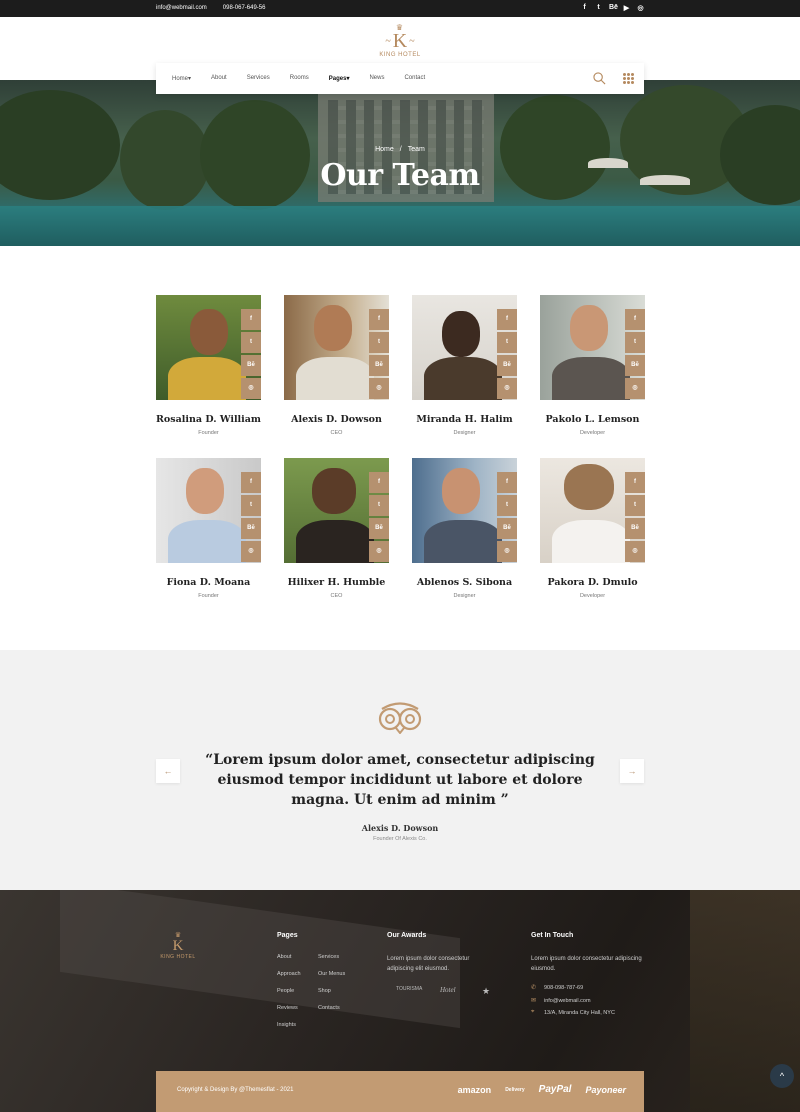 The image size is (800, 1112). Describe the element at coordinates (208, 419) in the screenshot. I see `member-name: Rosalina D. William` at that location.